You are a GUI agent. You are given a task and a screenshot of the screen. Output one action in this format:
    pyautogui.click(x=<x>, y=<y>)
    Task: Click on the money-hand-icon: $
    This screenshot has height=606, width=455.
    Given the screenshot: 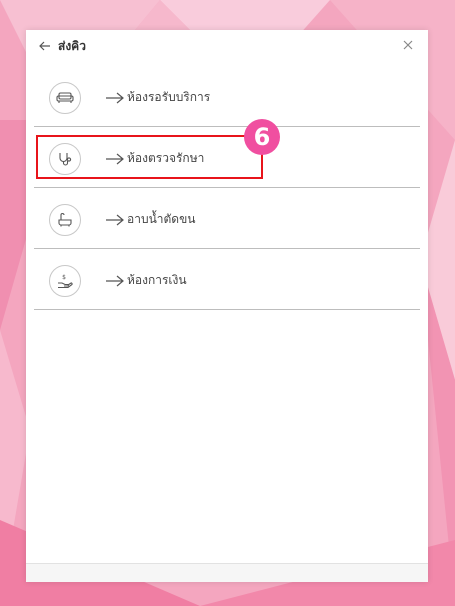 What is the action you would take?
    pyautogui.click(x=65, y=281)
    